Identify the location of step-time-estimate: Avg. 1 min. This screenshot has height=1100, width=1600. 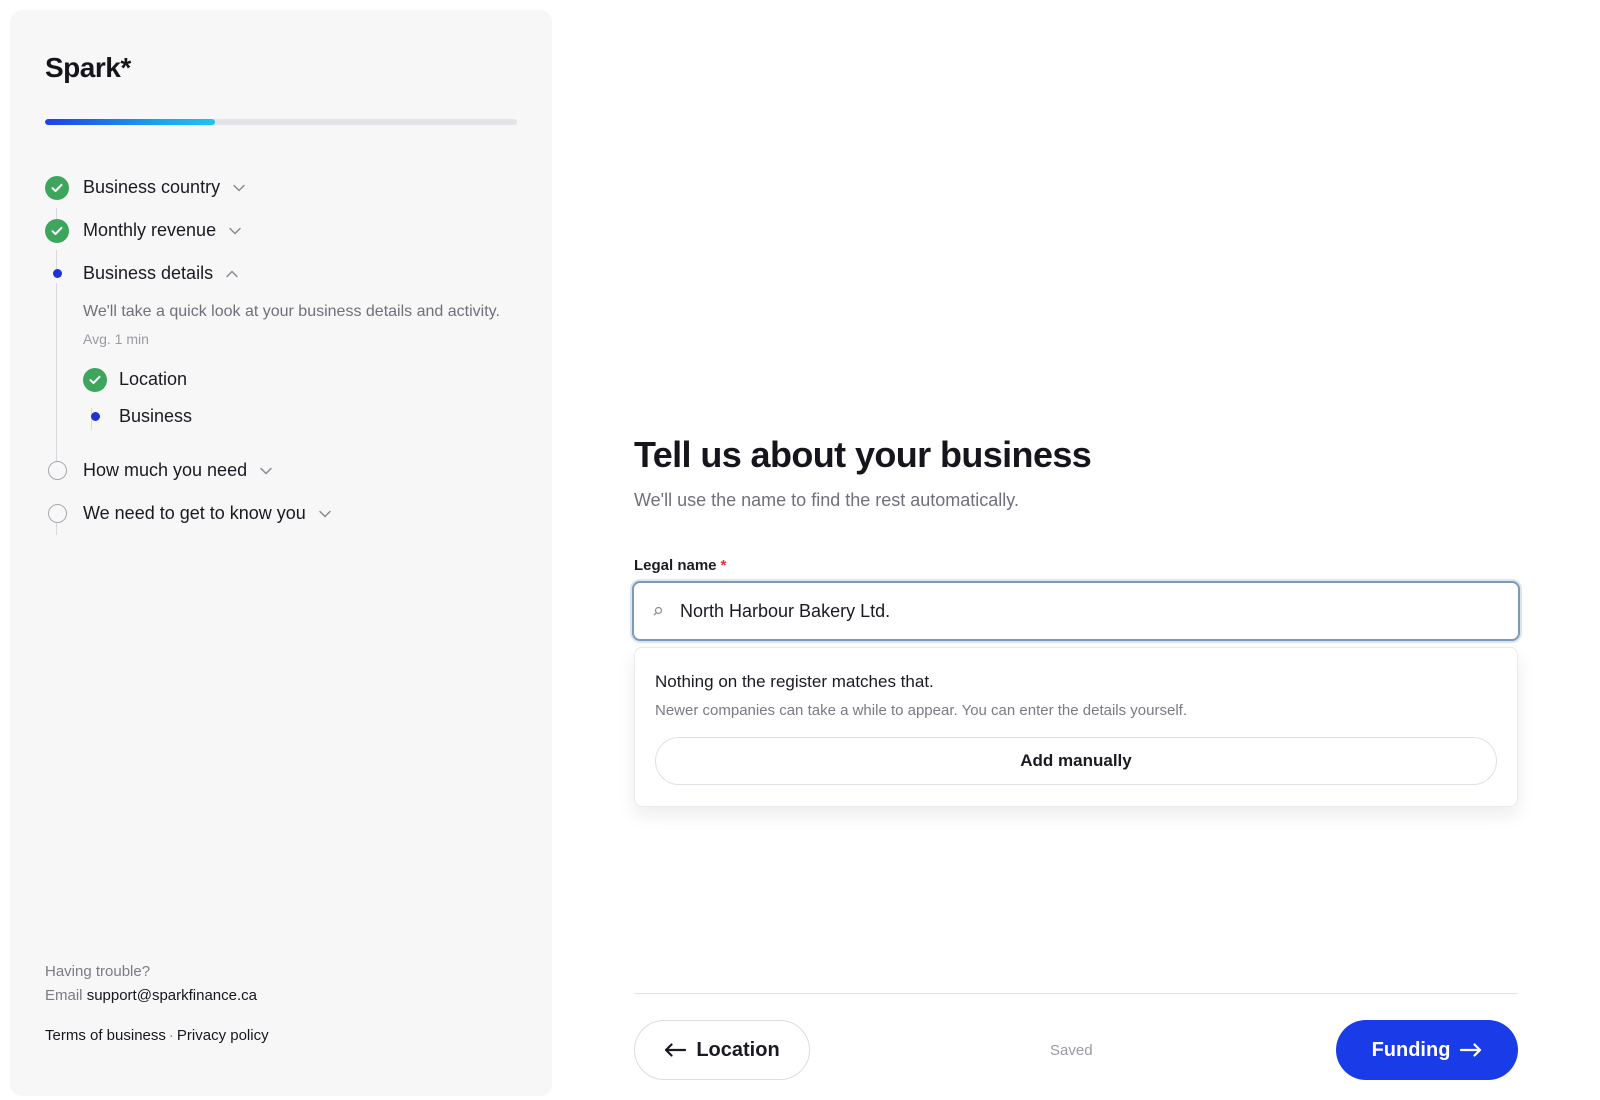
(116, 339).